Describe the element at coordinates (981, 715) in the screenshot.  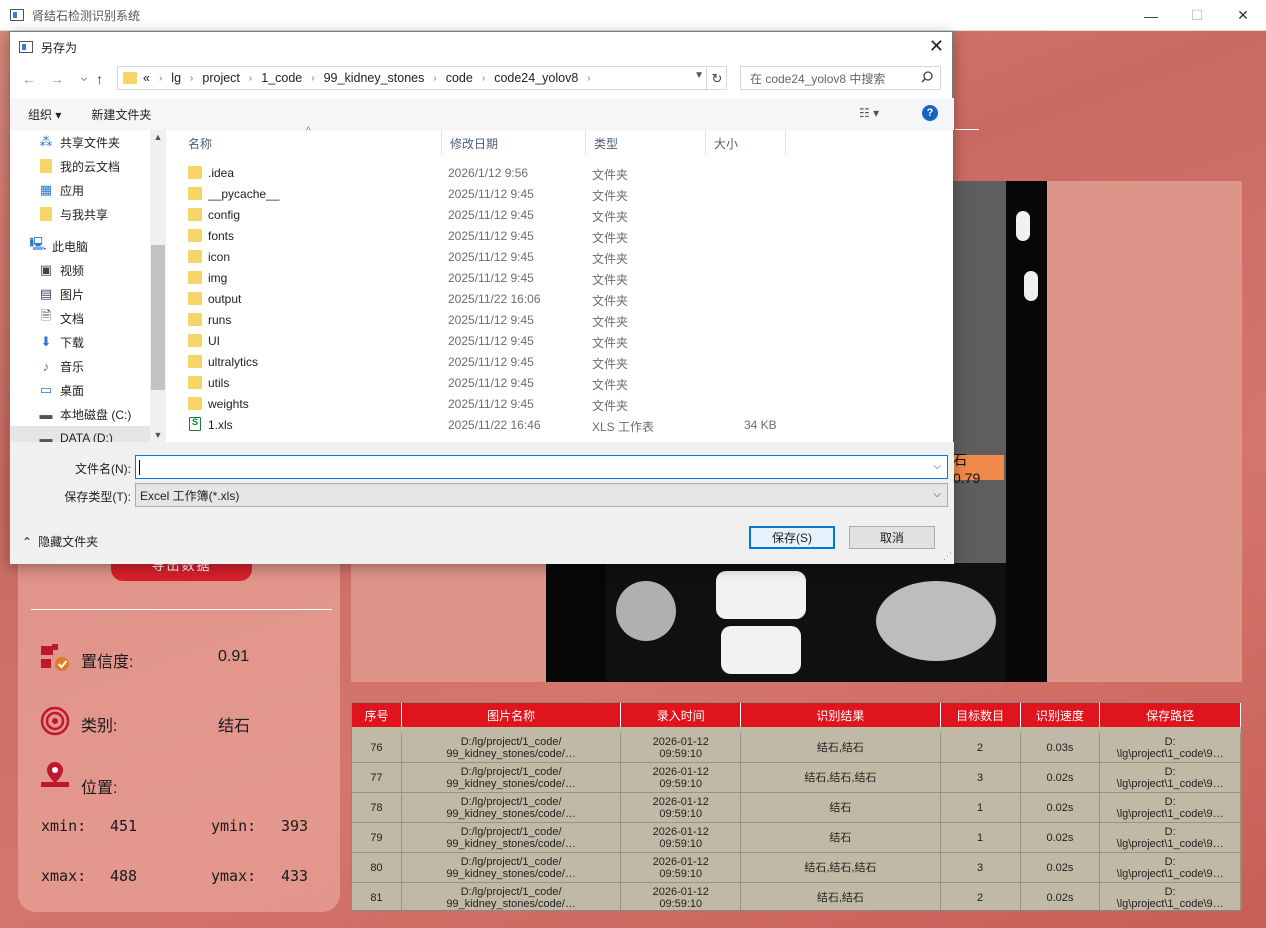
I see `header-count: 目标数目` at that location.